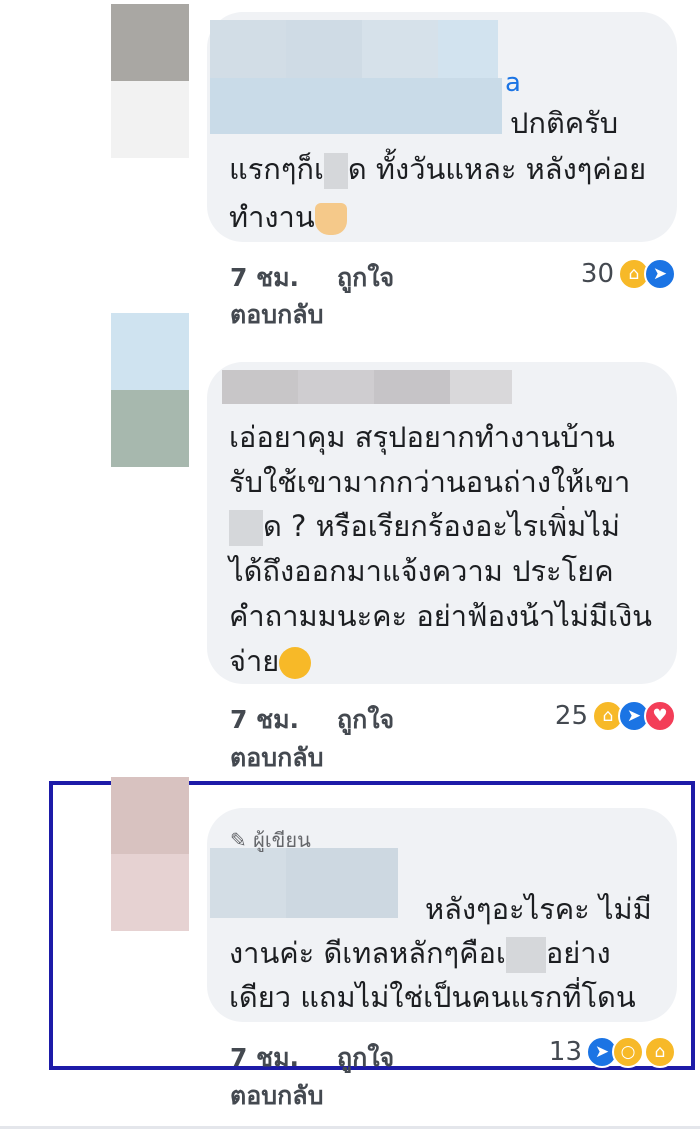  I want to click on reaction-count: 30, so click(597, 274).